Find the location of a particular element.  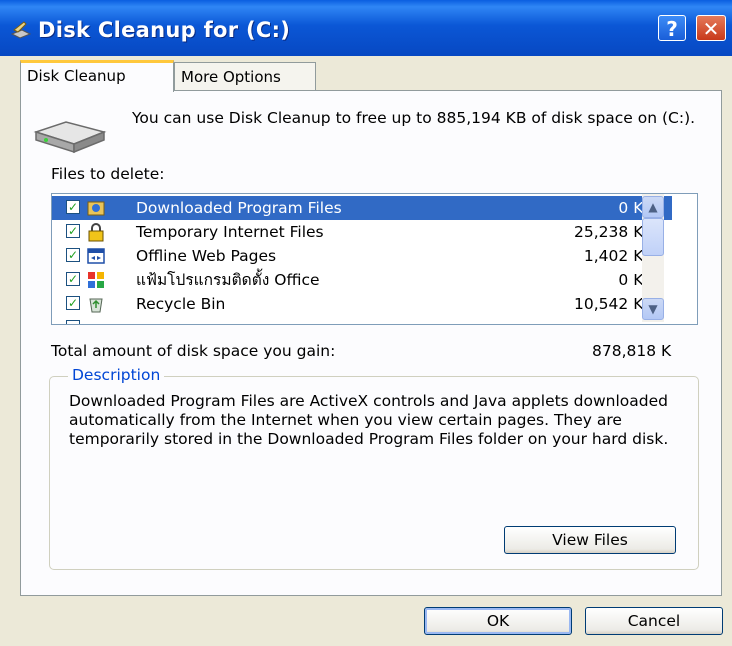

item-name: แฟ้มโปรแกรมติดตั้ง Office is located at coordinates (228, 280).